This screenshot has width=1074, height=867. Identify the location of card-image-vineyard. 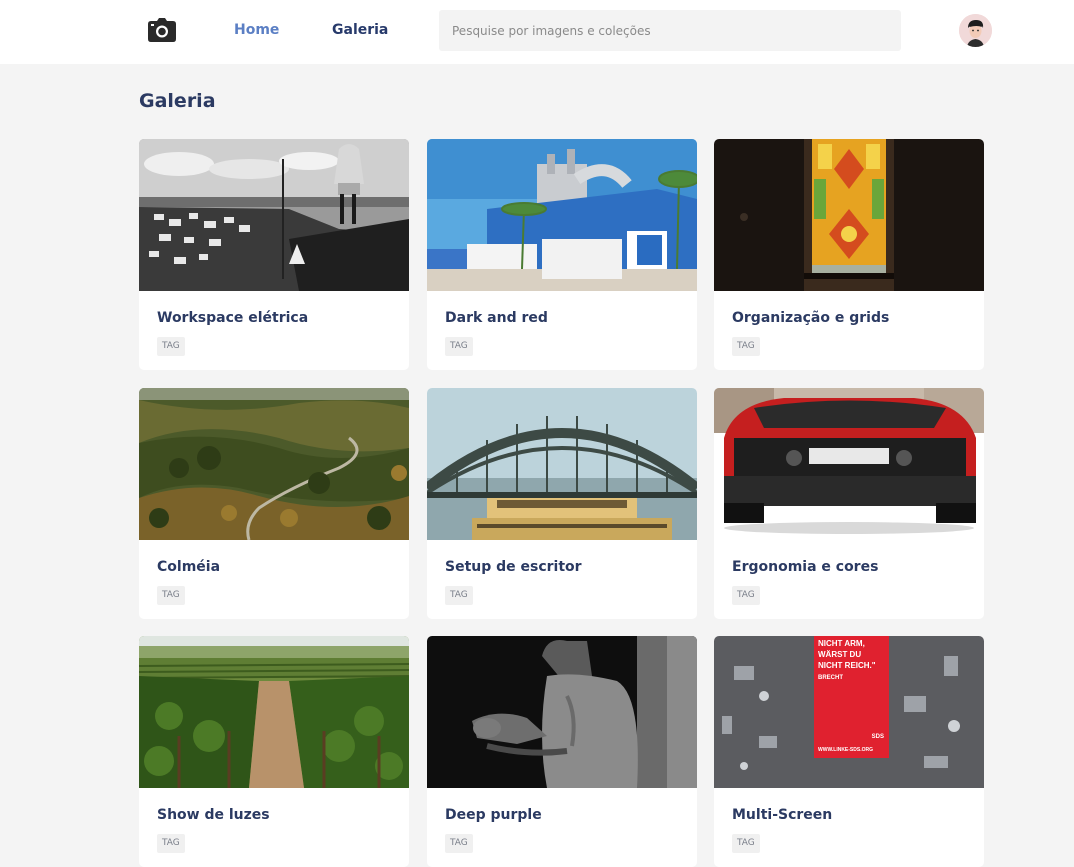
(274, 712).